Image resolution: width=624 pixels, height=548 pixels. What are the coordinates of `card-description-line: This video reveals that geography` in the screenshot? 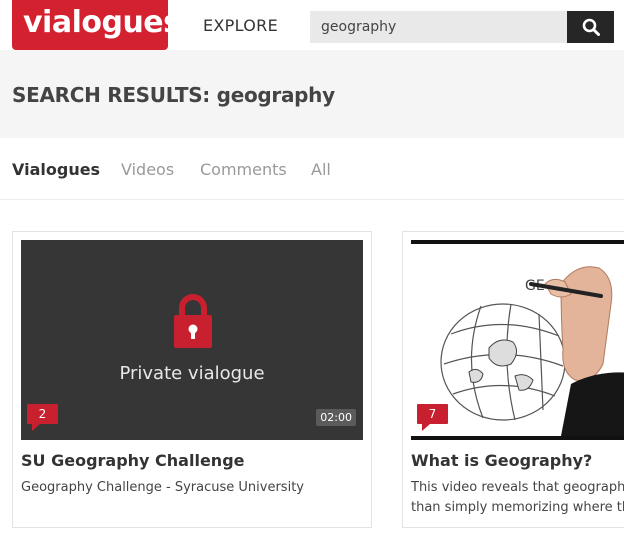 It's located at (517, 487).